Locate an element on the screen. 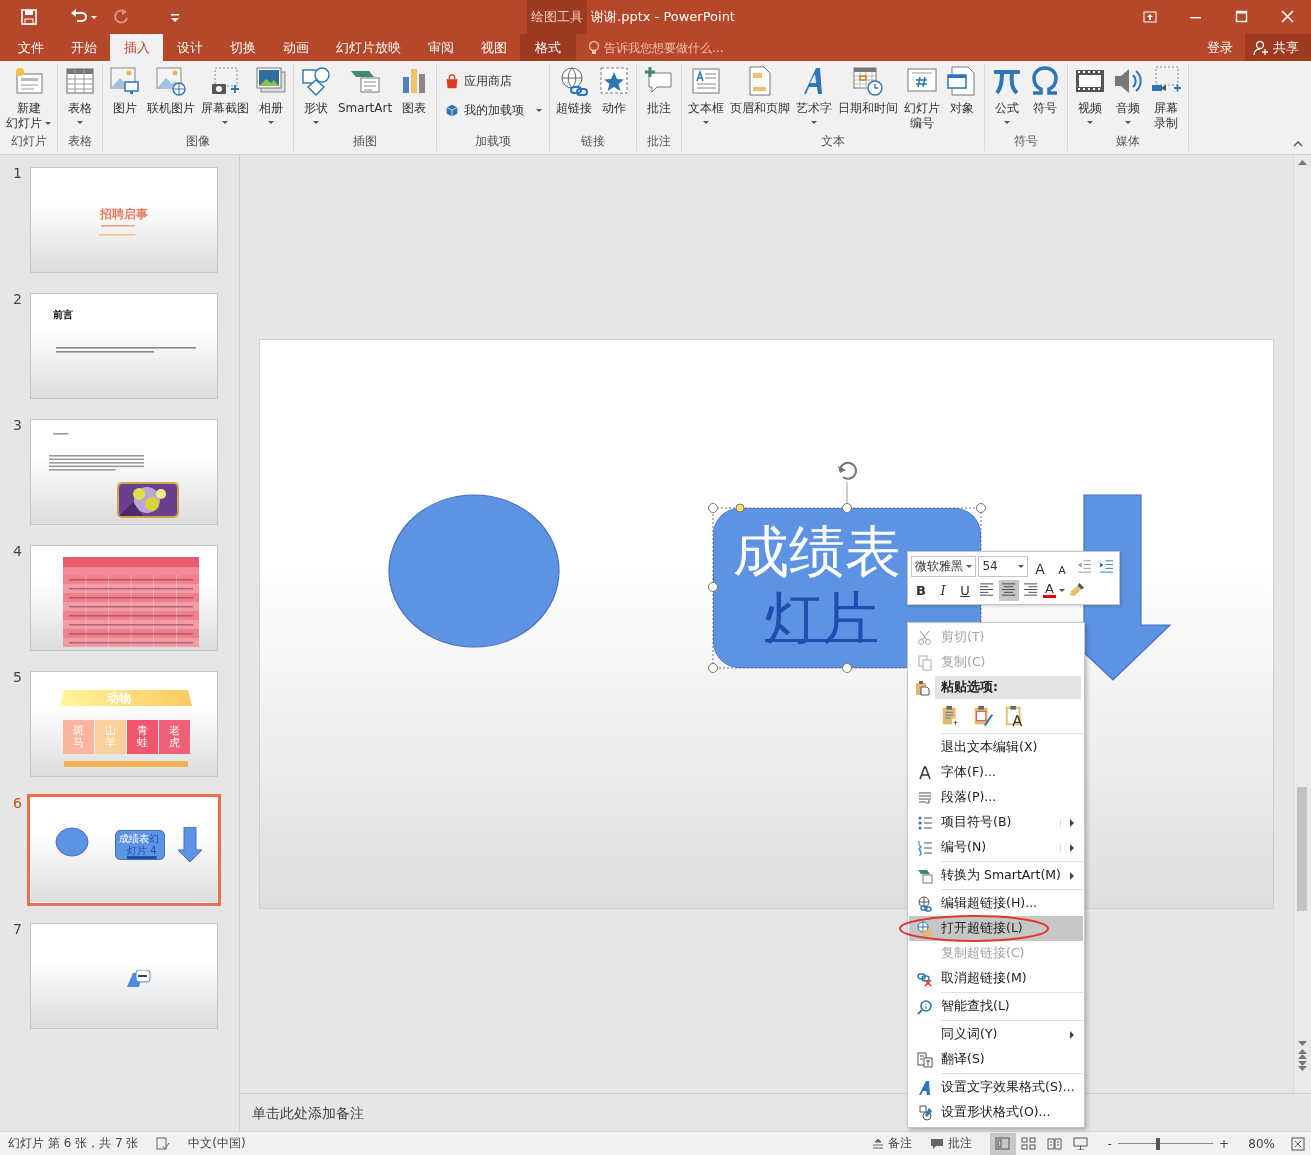 The image size is (1311, 1155). shapes-icon is located at coordinates (316, 81).